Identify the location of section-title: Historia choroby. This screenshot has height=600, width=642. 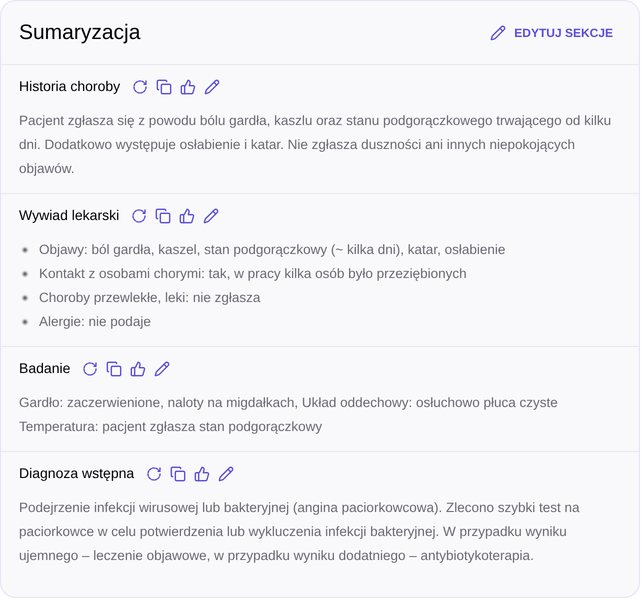
(69, 86).